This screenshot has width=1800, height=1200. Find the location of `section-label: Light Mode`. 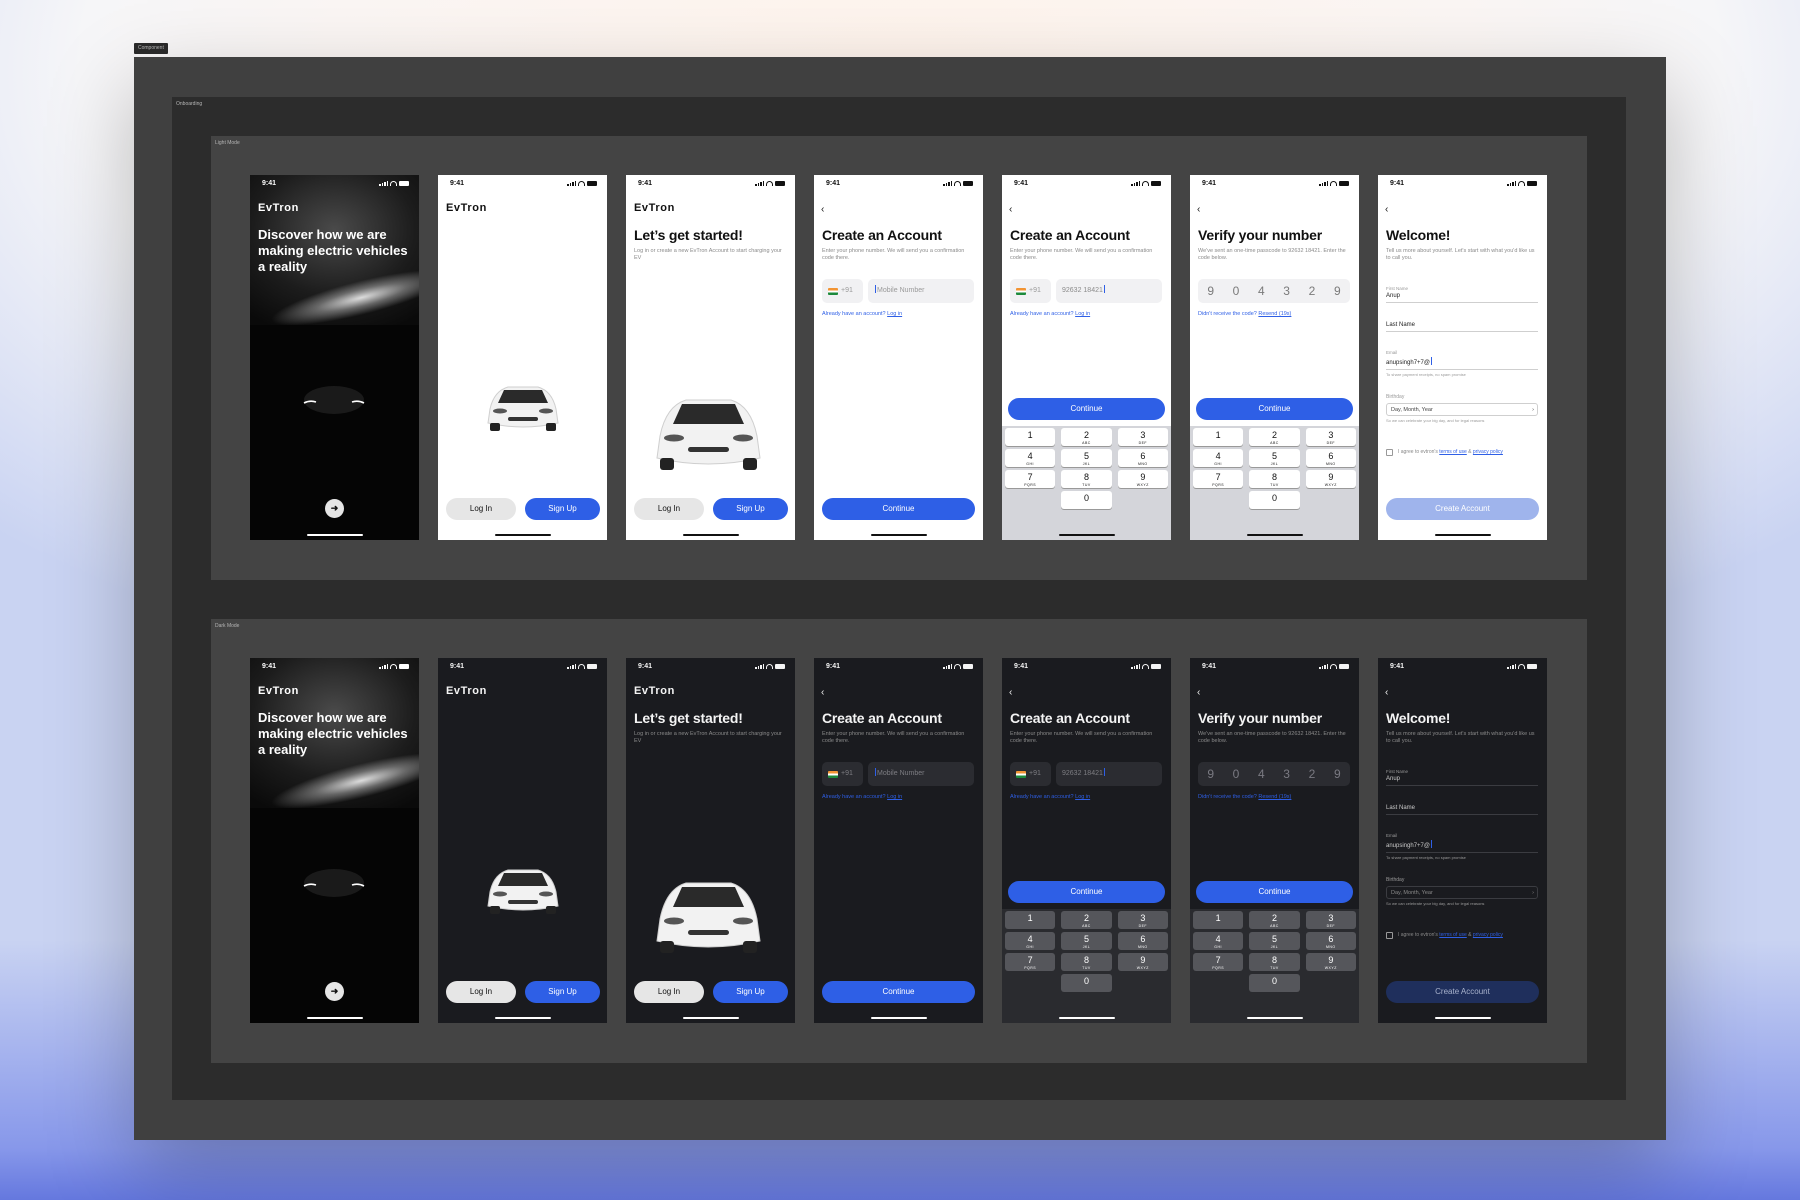

section-label: Light Mode is located at coordinates (227, 143).